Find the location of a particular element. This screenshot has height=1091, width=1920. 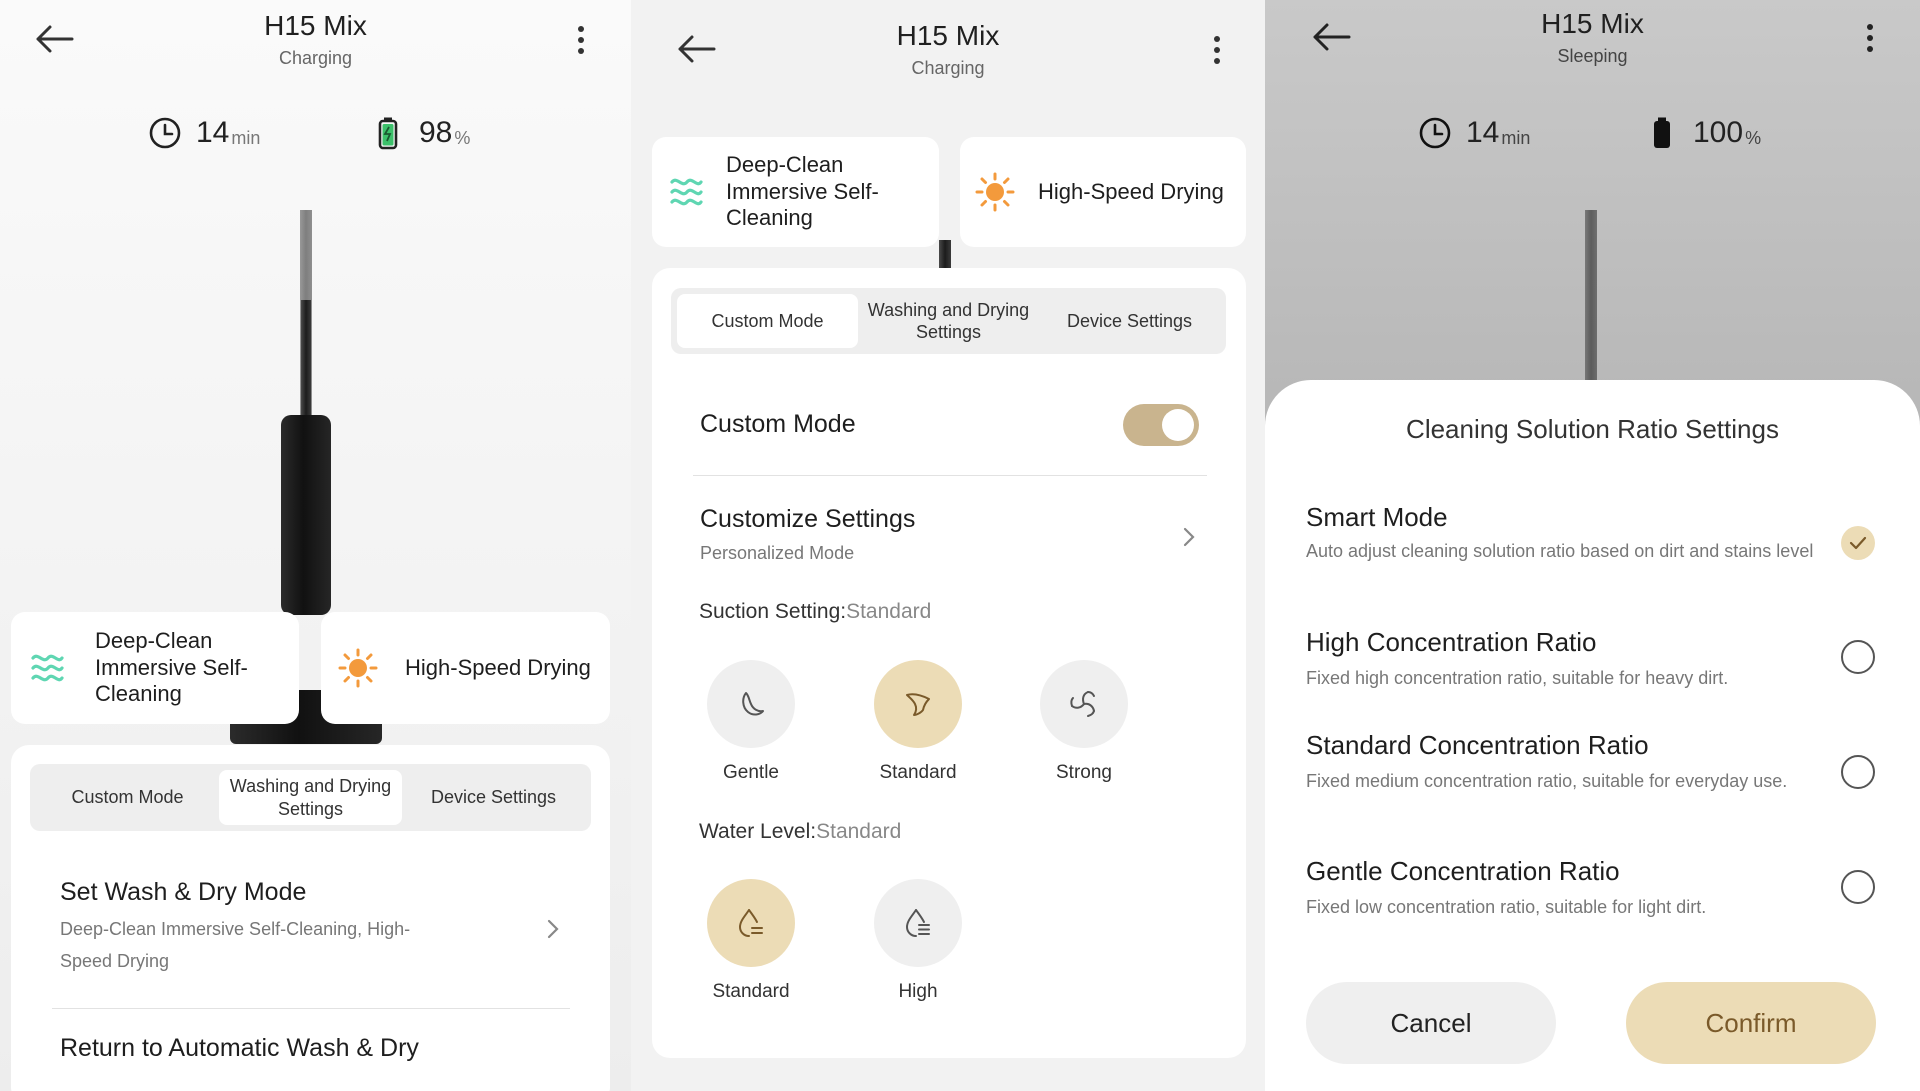

suction-value: Standard is located at coordinates (889, 611).